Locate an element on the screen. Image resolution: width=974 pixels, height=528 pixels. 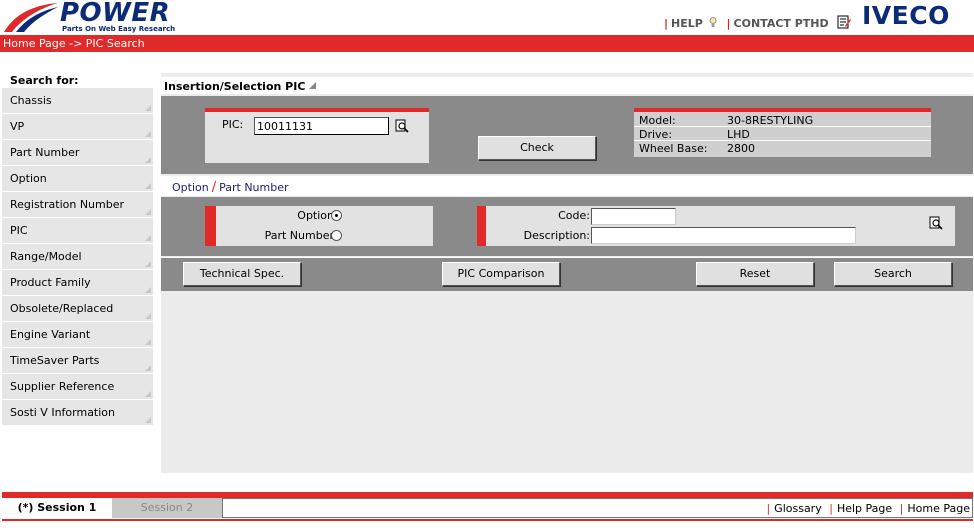
power-logo: POWER Parts On Web Easy Research is located at coordinates (88, 17).